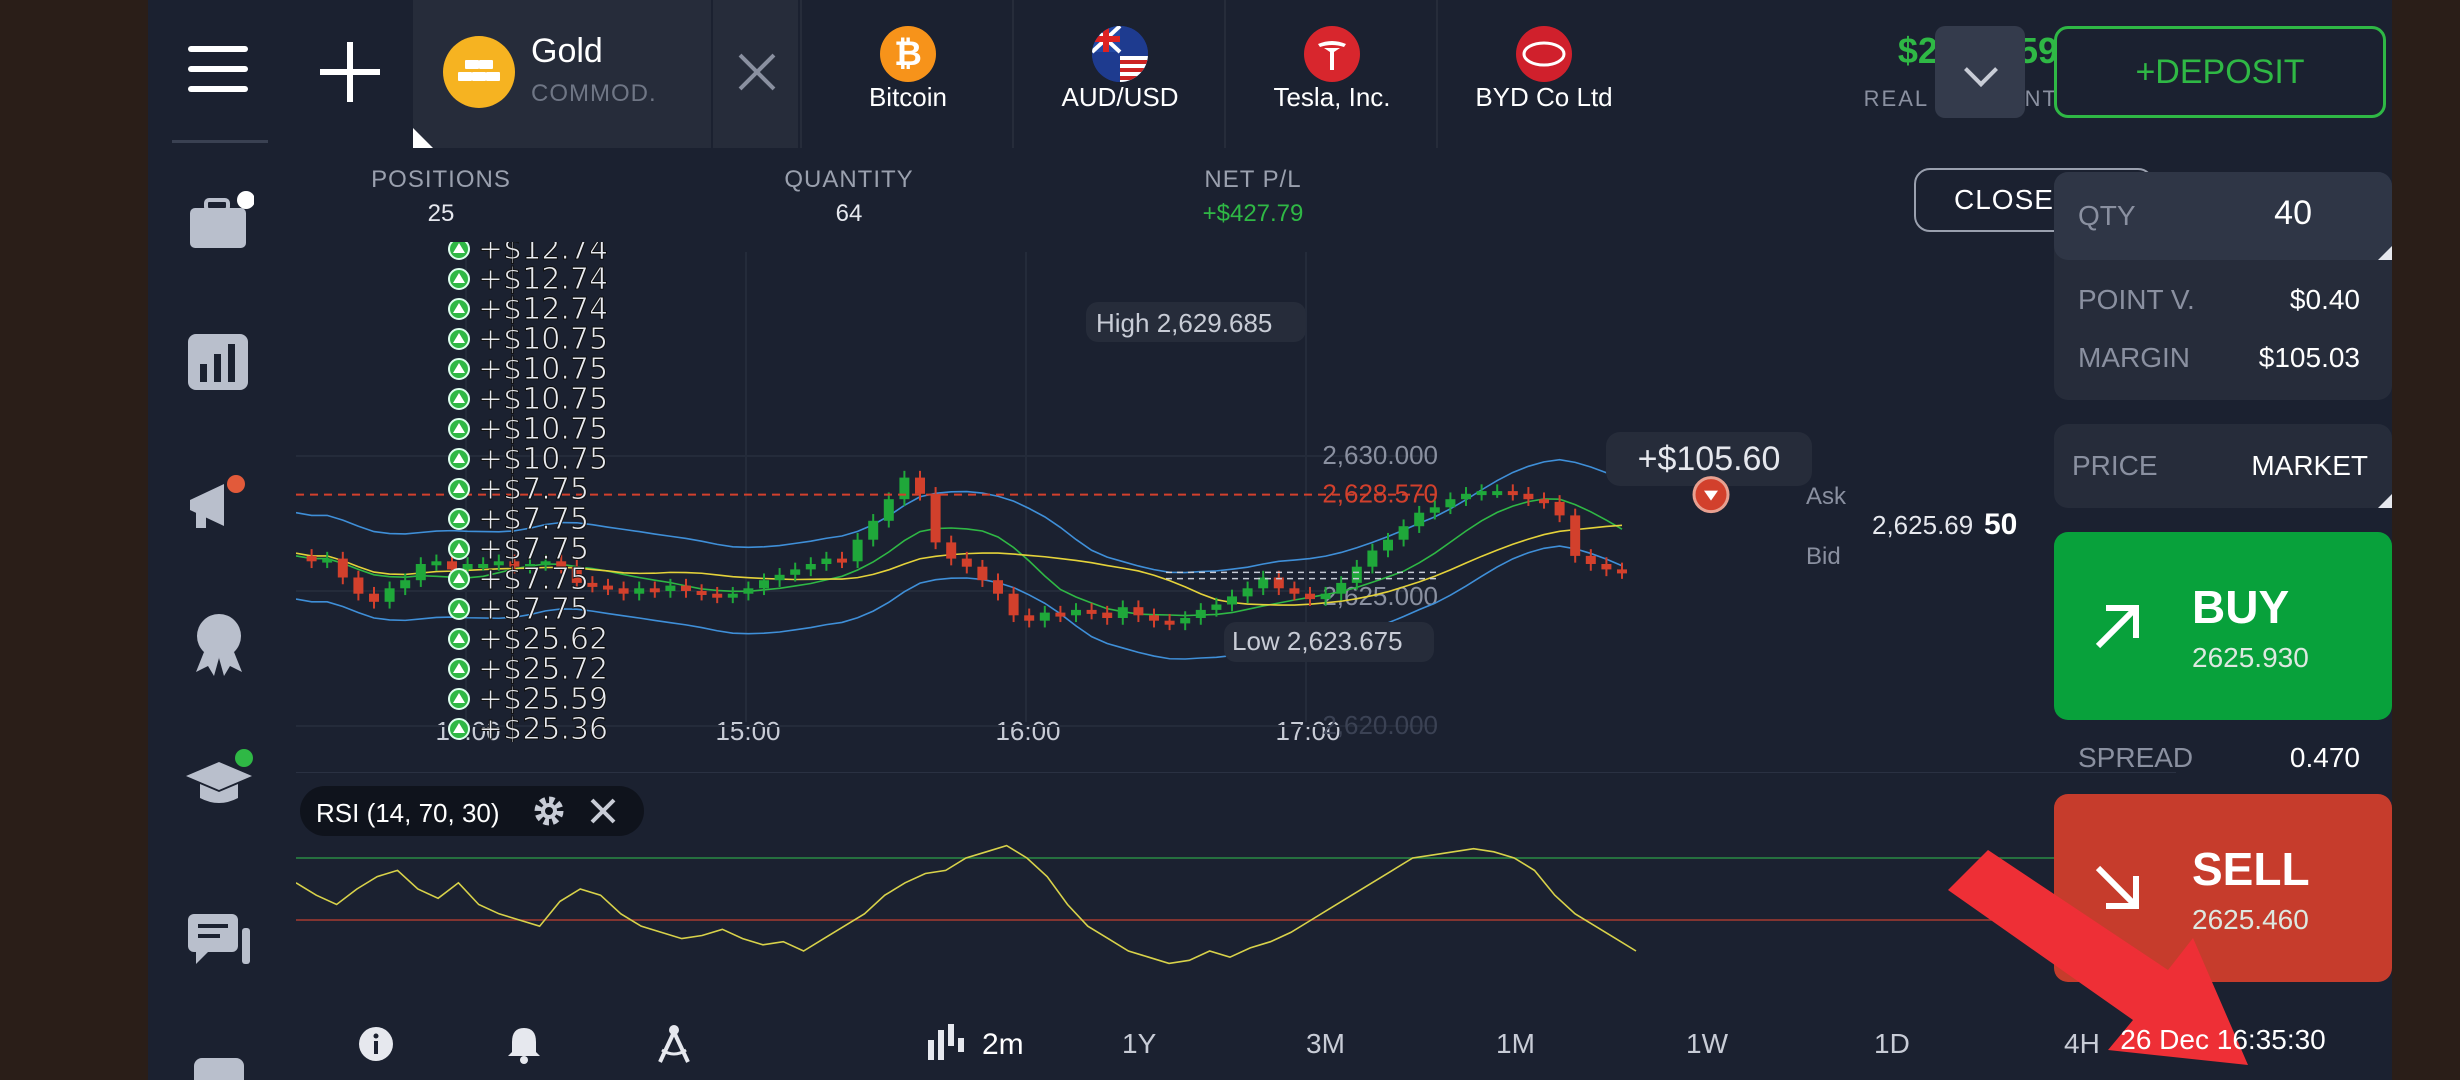 The image size is (2460, 1080). What do you see at coordinates (1139, 1044) in the screenshot?
I see `range-1y: 1Y` at bounding box center [1139, 1044].